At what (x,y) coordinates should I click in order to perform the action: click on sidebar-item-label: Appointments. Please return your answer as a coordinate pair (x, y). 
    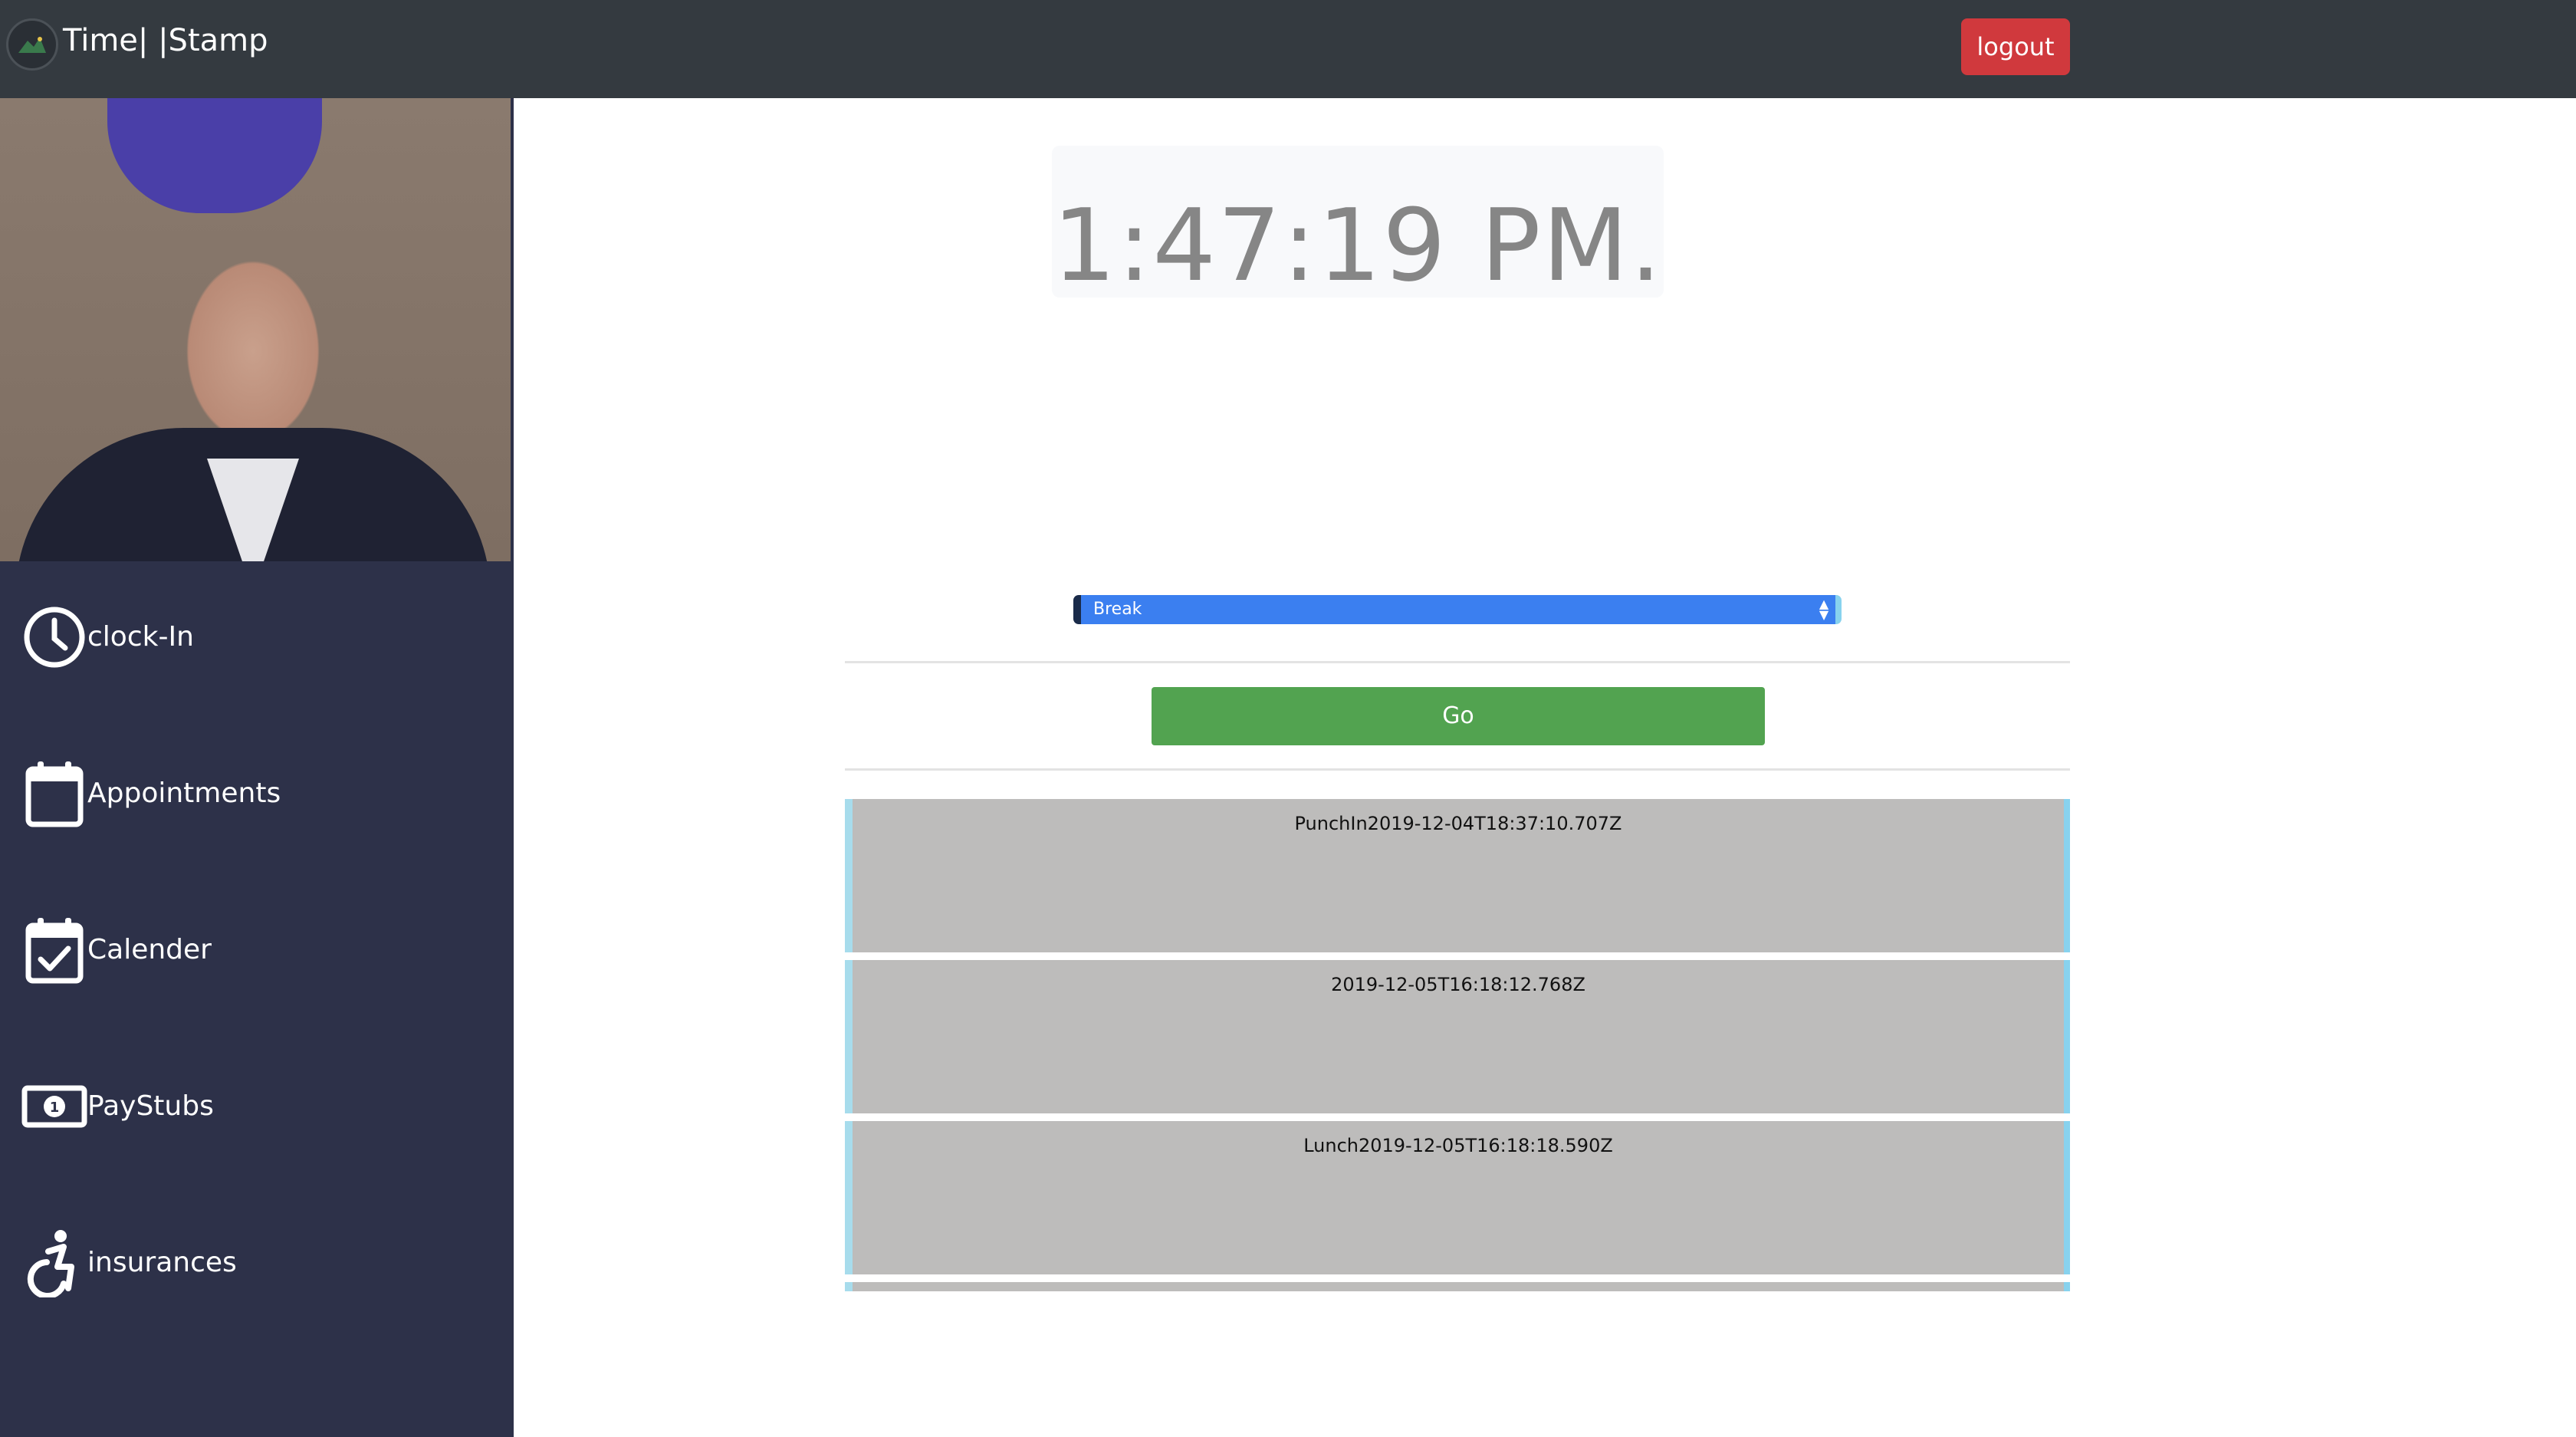
    Looking at the image, I should click on (184, 793).